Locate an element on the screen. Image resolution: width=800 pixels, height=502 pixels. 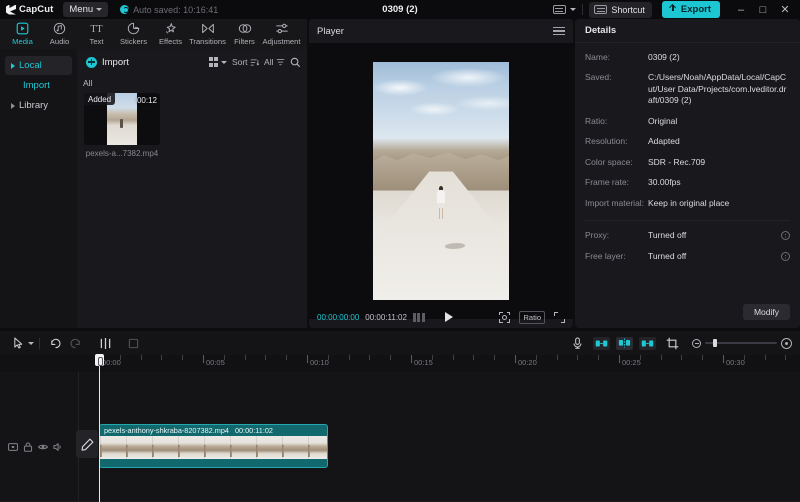
tab-adjustment-label: Adjustment is located at coordinates (281, 41).